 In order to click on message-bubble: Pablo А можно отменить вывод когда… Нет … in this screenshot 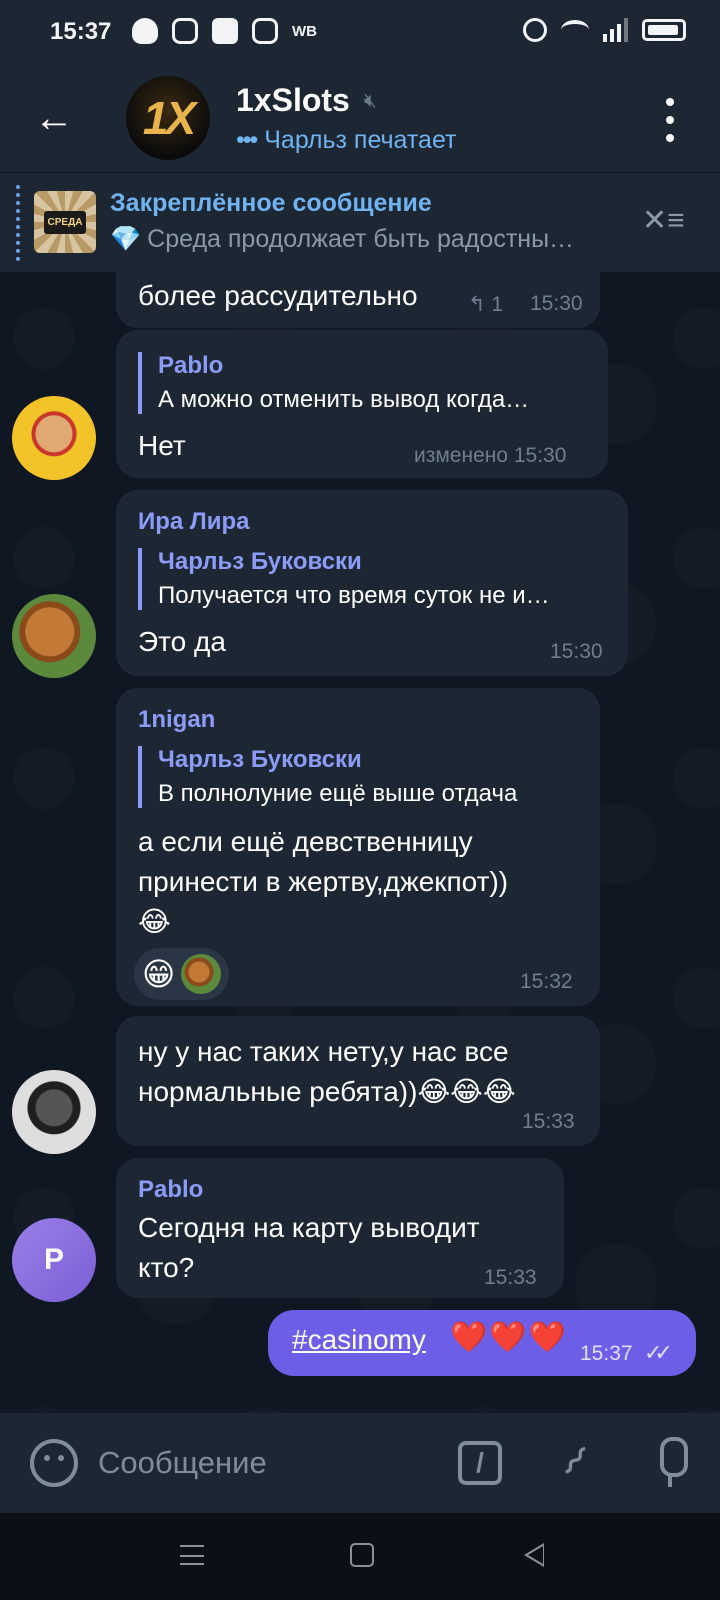, I will do `click(362, 404)`.